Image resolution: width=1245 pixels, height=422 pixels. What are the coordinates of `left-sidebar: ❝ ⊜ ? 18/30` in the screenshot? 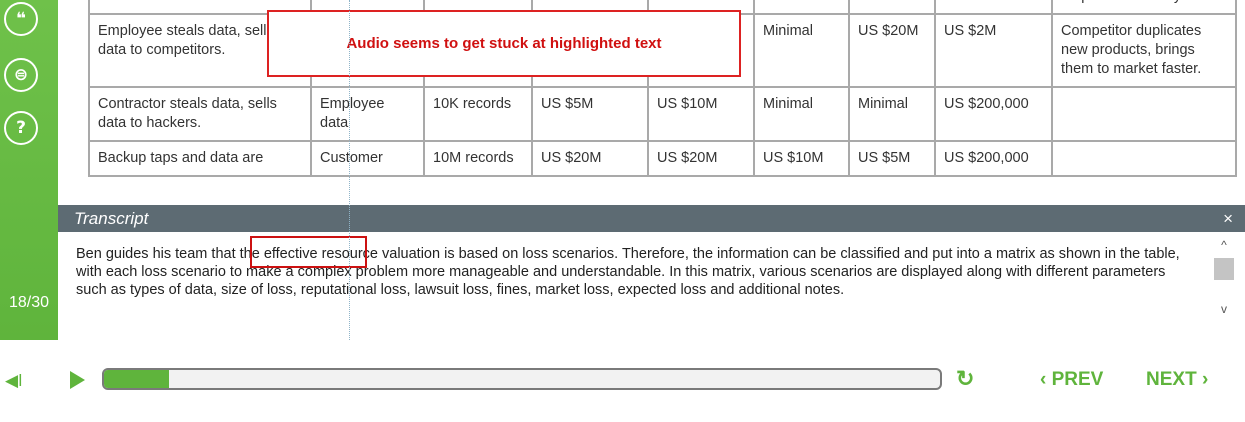 It's located at (29, 170).